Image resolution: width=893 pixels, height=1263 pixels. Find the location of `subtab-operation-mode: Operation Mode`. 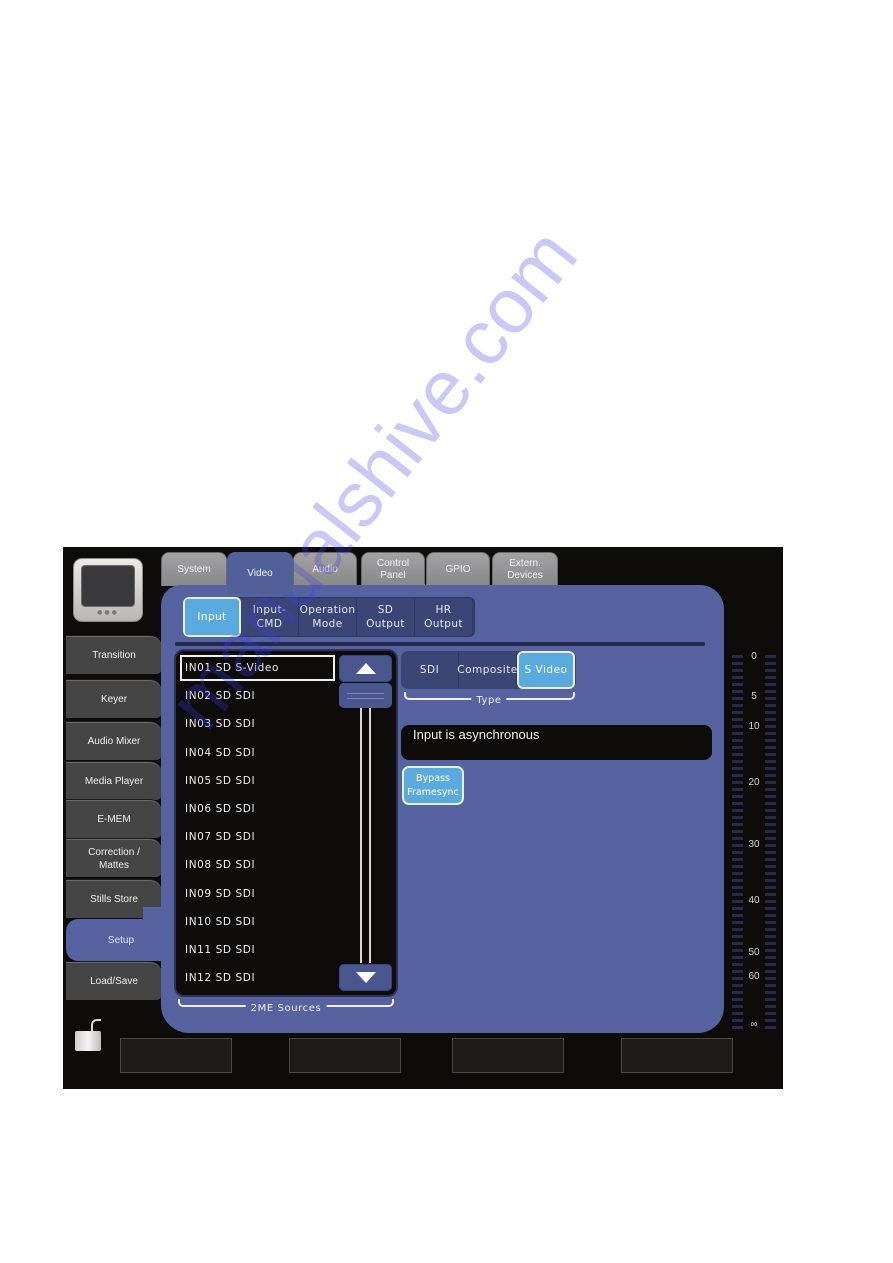

subtab-operation-mode: Operation Mode is located at coordinates (328, 617).